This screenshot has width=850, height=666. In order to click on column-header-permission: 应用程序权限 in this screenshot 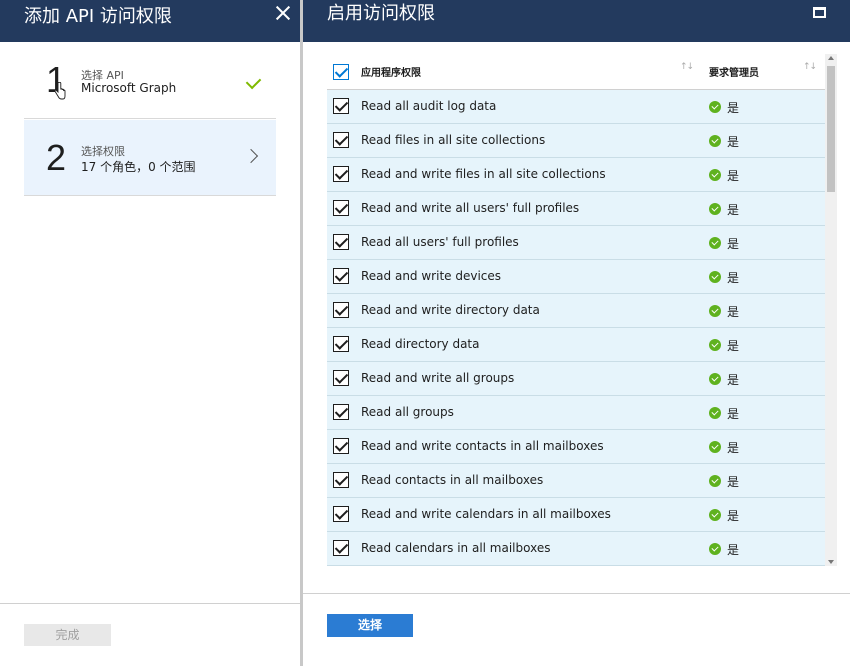, I will do `click(391, 71)`.